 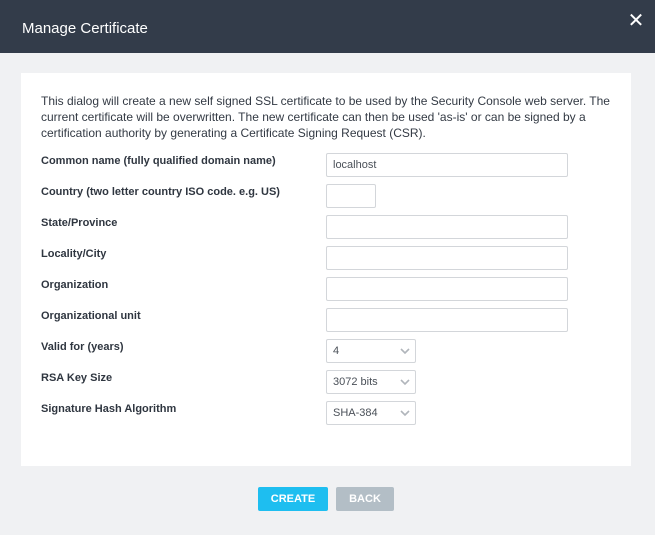 What do you see at coordinates (74, 254) in the screenshot?
I see `locality-label: Locality/City` at bounding box center [74, 254].